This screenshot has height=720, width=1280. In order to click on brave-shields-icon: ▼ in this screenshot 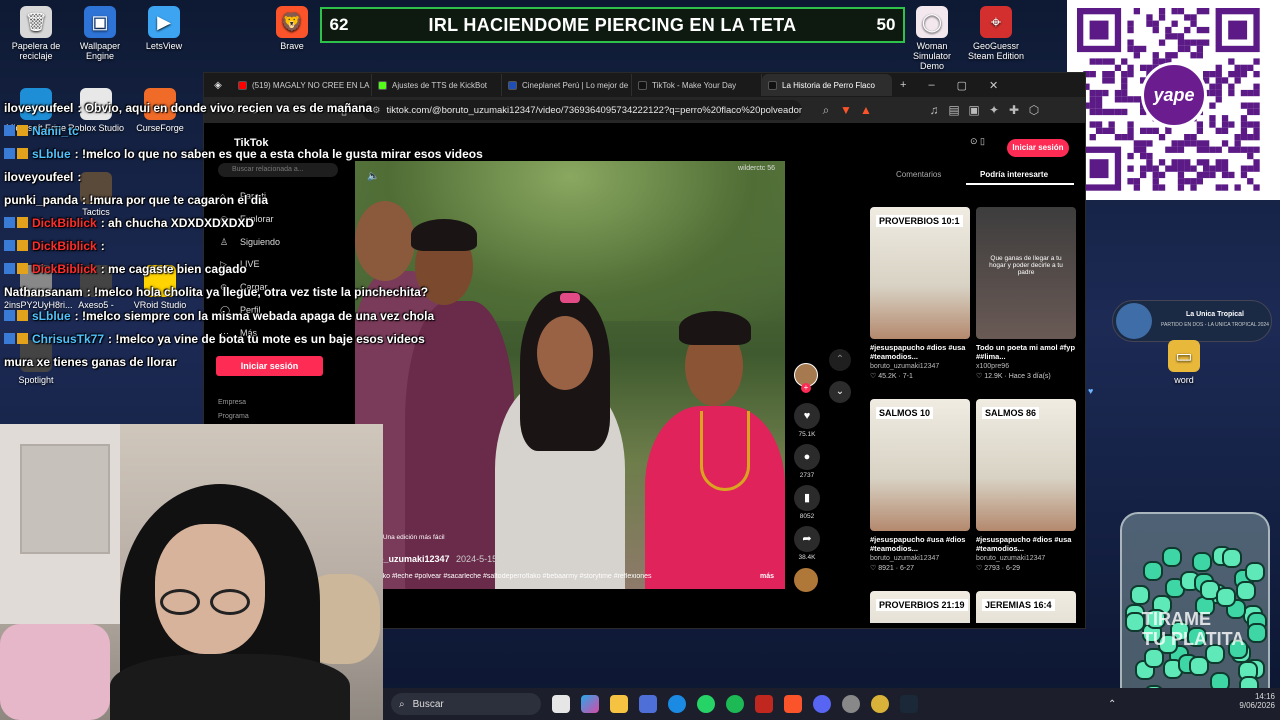, I will do `click(846, 110)`.